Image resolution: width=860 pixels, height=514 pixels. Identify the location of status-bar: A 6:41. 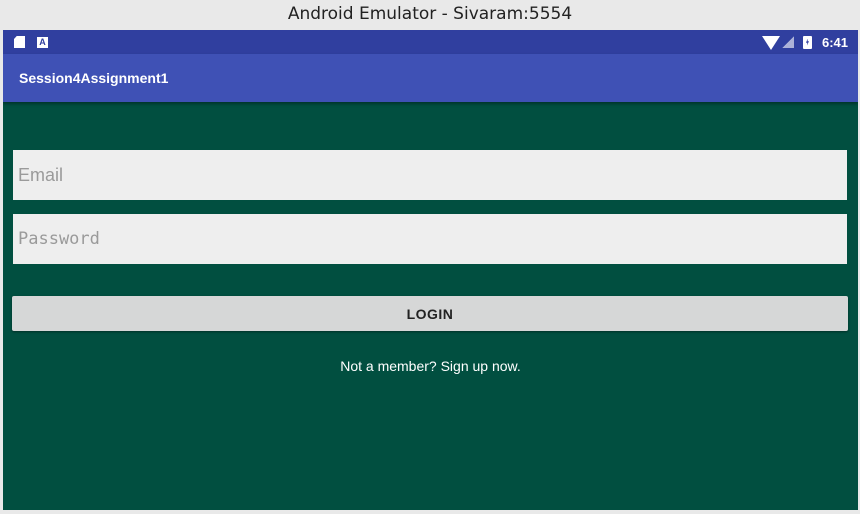
(430, 42).